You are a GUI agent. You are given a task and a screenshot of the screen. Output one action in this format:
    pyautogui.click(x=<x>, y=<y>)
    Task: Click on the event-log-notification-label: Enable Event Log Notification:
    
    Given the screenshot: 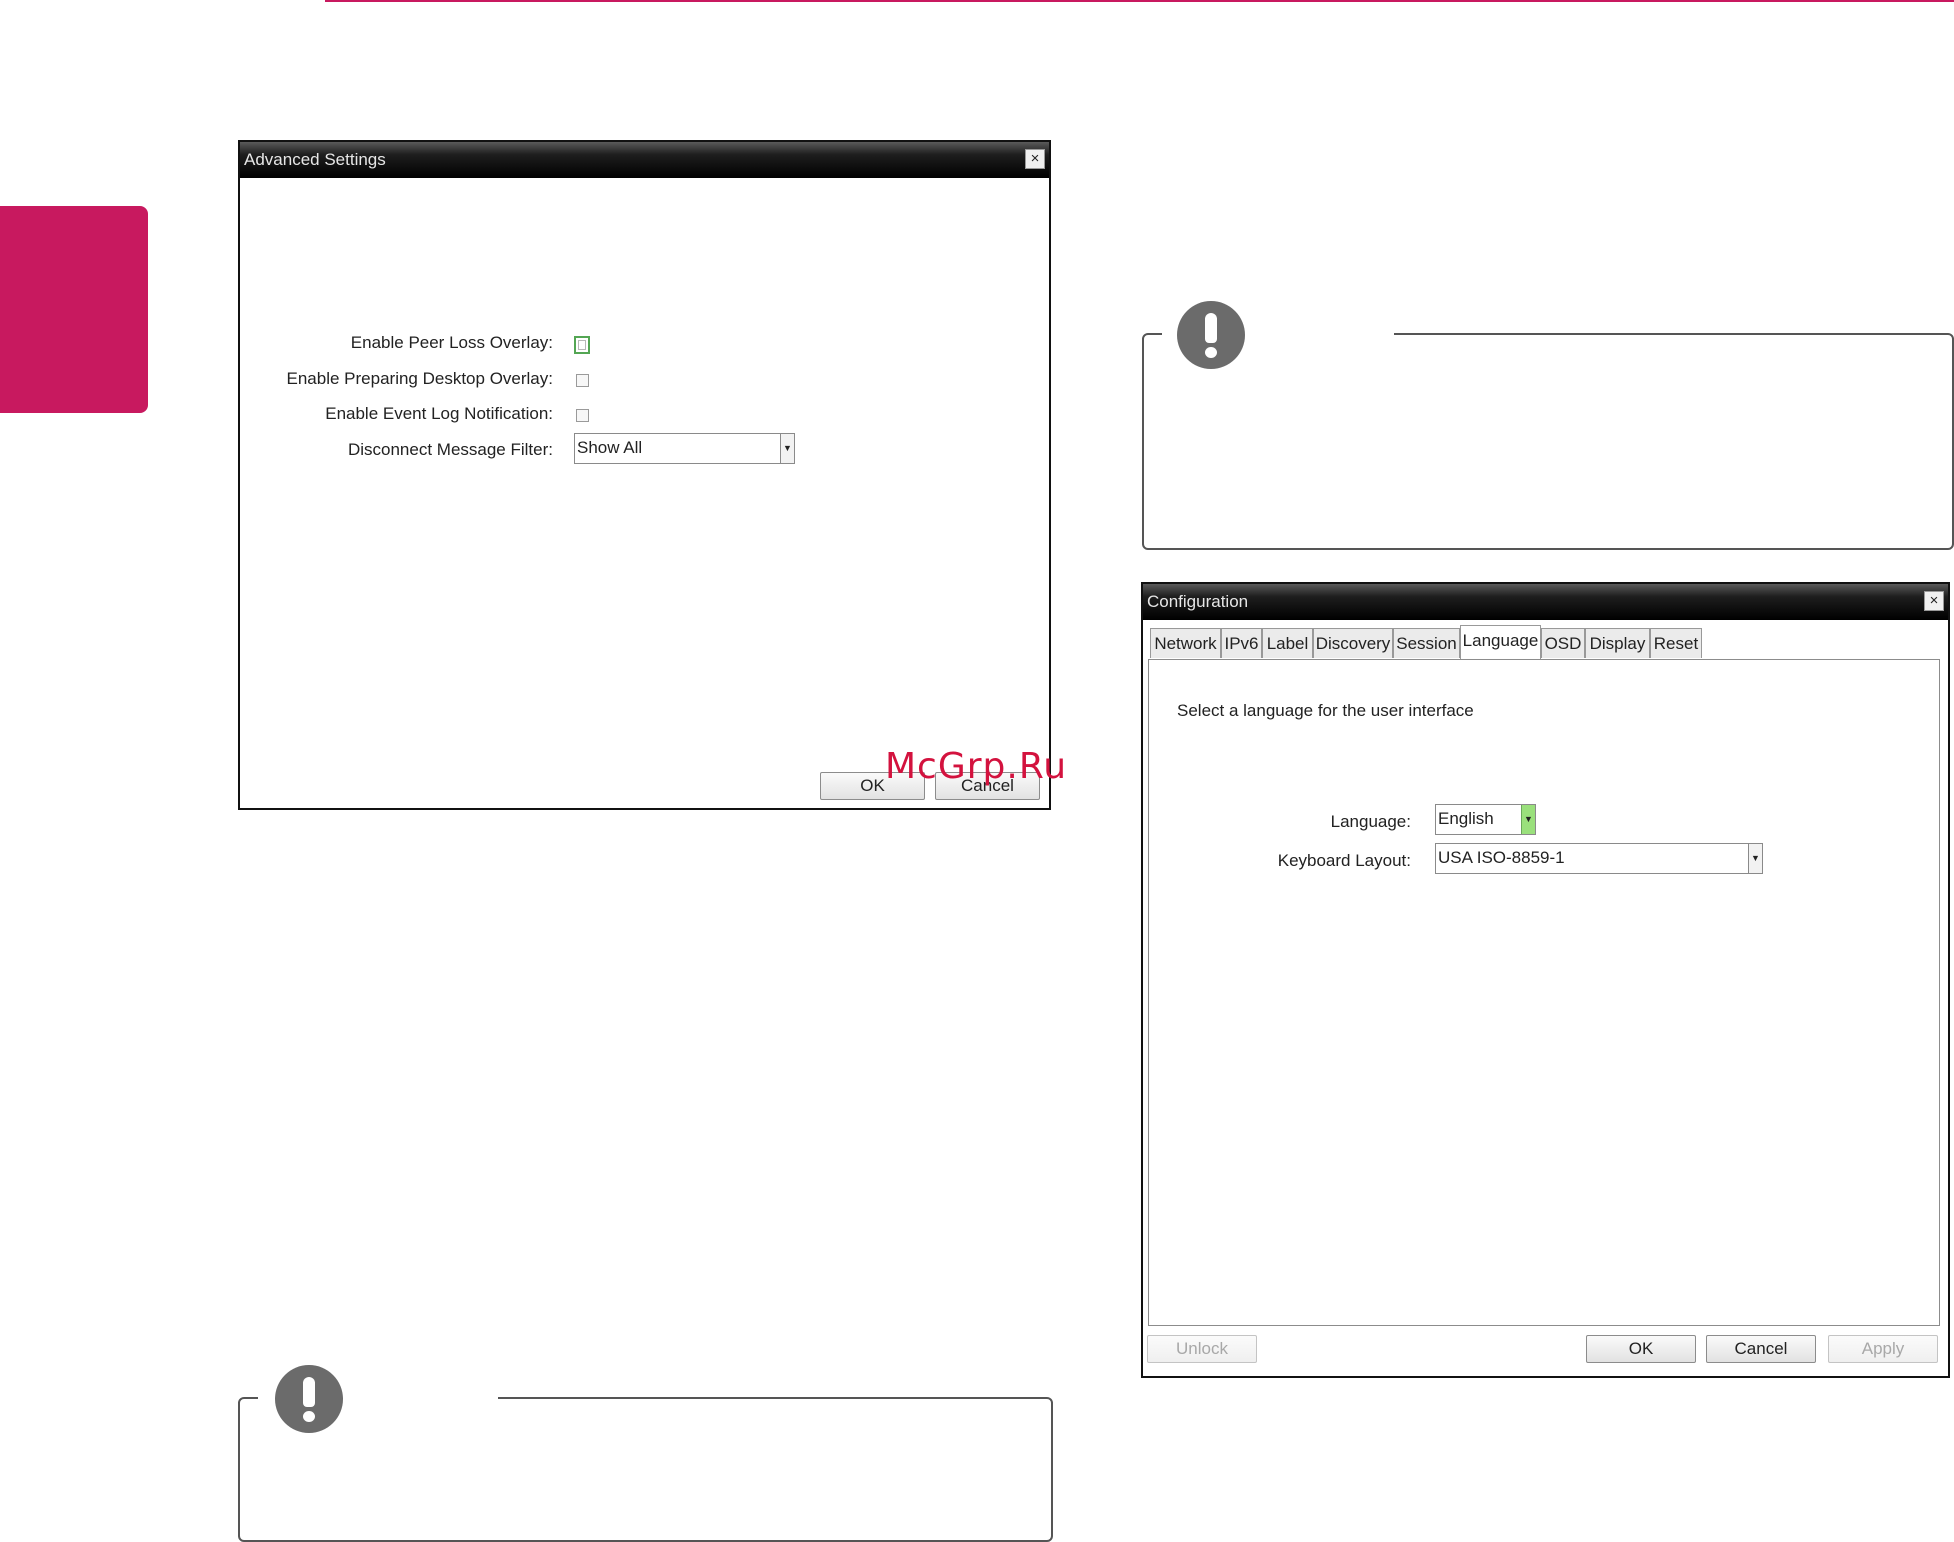 What is the action you would take?
    pyautogui.click(x=439, y=413)
    